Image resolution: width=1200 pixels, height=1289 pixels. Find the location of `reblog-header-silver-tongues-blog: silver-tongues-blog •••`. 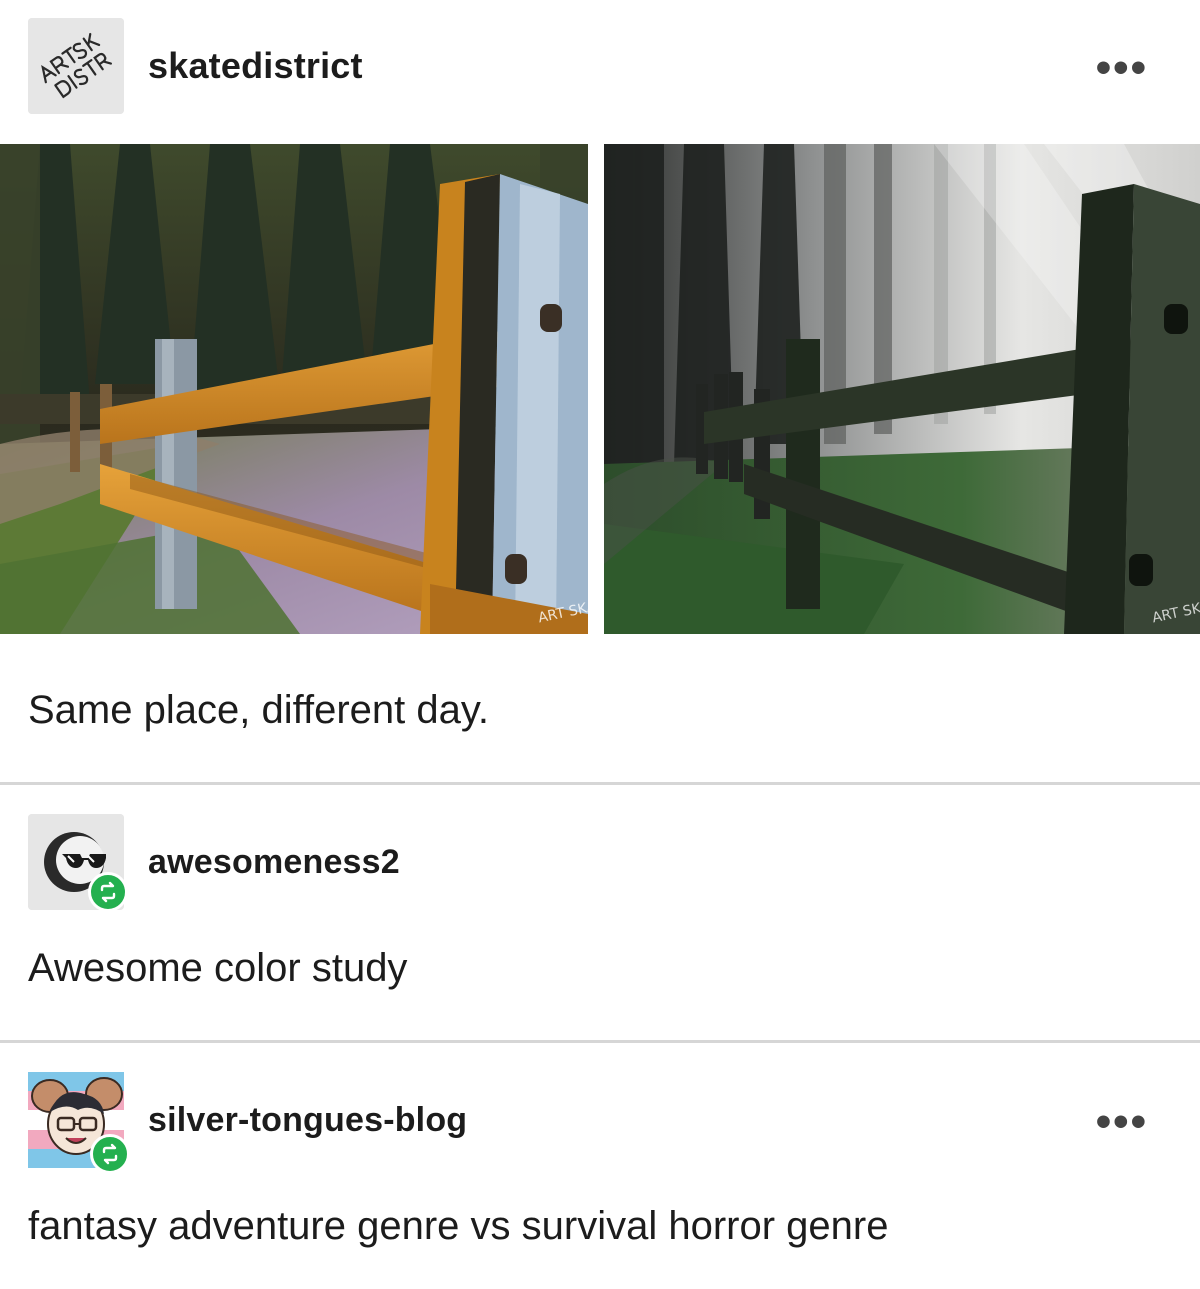

reblog-header-silver-tongues-blog: silver-tongues-blog ••• is located at coordinates (600, 1123).